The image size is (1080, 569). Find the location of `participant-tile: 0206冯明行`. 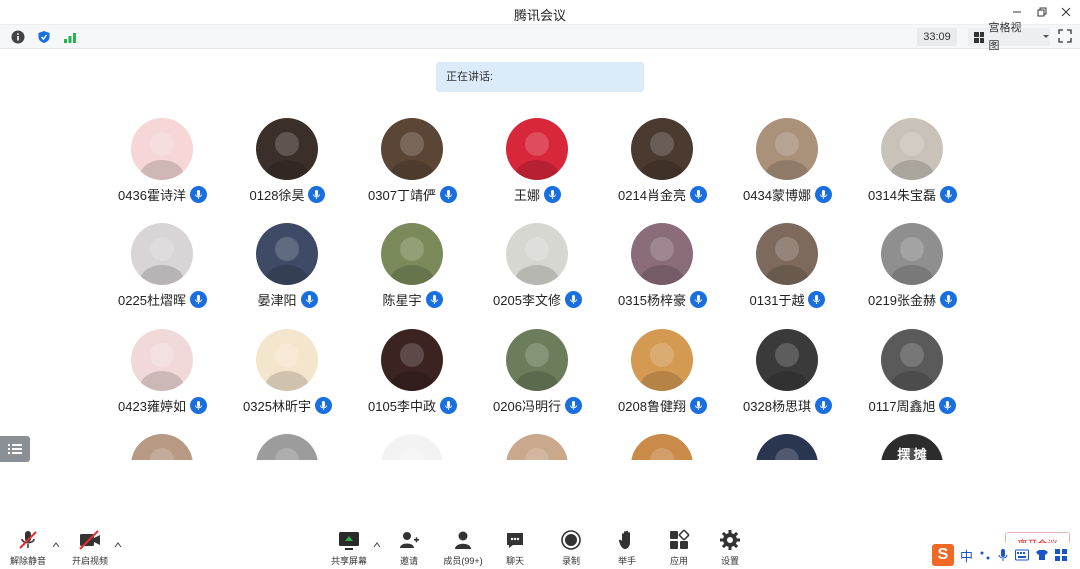

participant-tile: 0206冯明行 is located at coordinates (537, 379).